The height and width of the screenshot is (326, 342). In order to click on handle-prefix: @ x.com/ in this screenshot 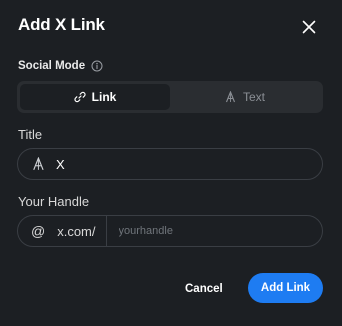, I will do `click(62, 231)`.